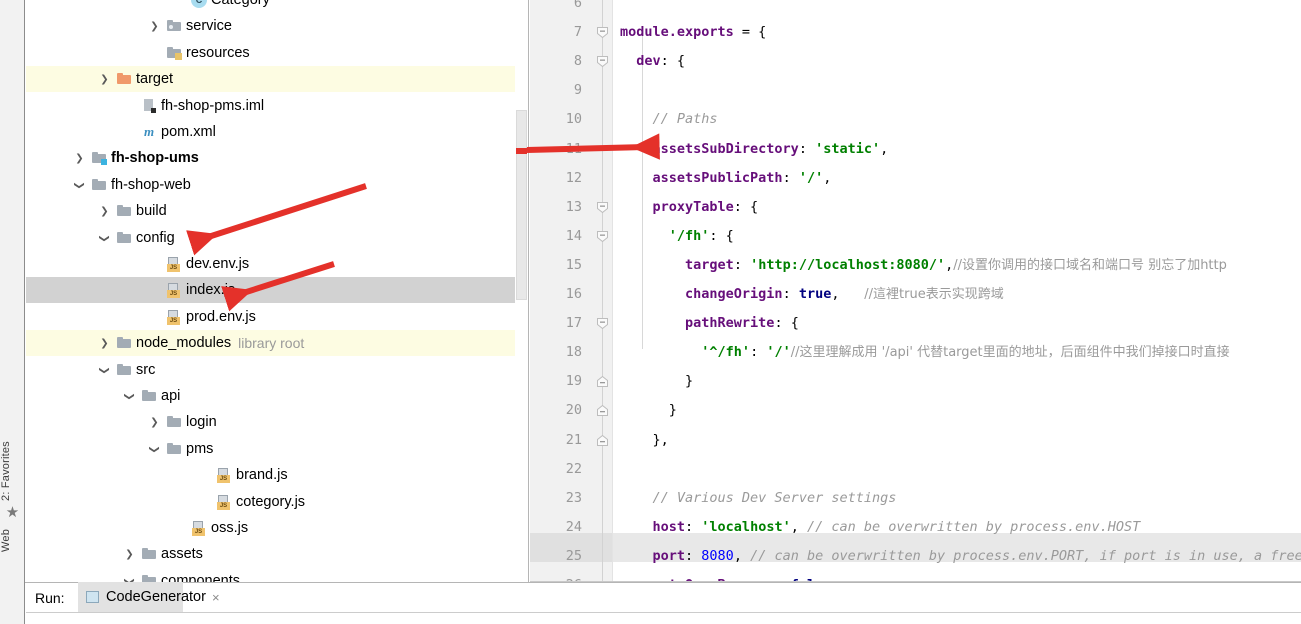  I want to click on line-number: 11, so click(573, 148).